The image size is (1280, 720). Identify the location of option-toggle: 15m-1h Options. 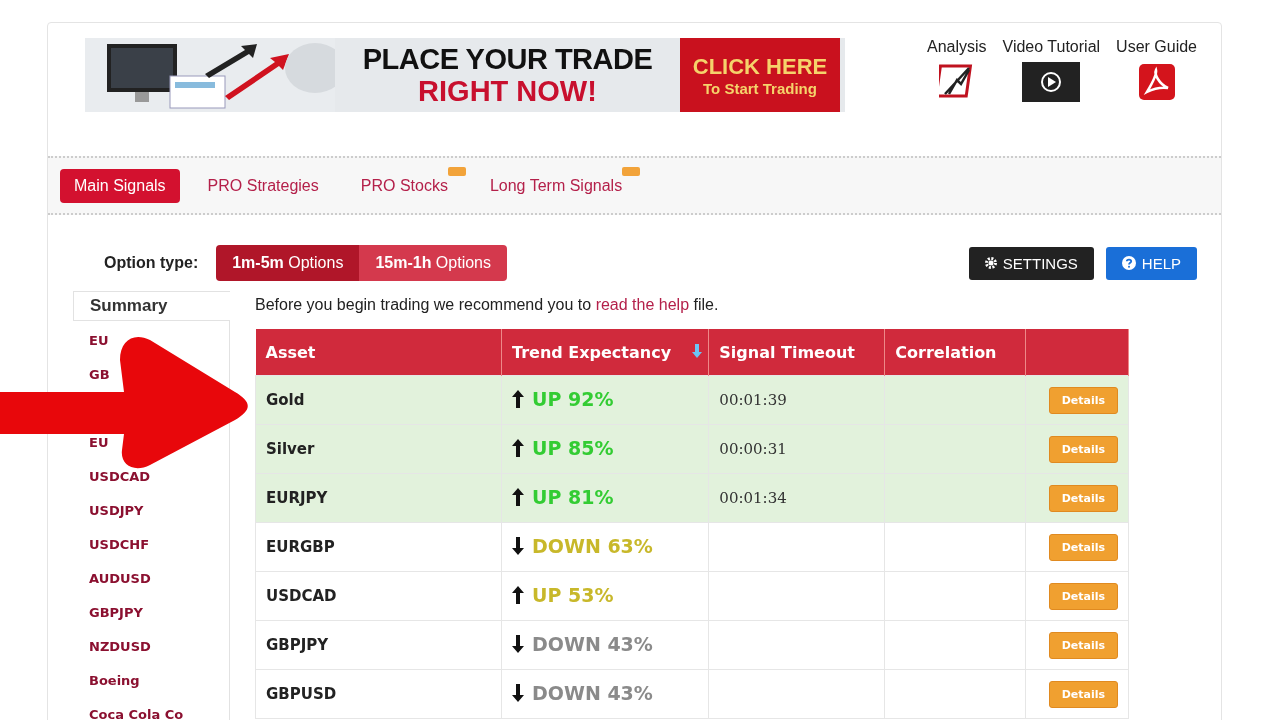
(433, 263).